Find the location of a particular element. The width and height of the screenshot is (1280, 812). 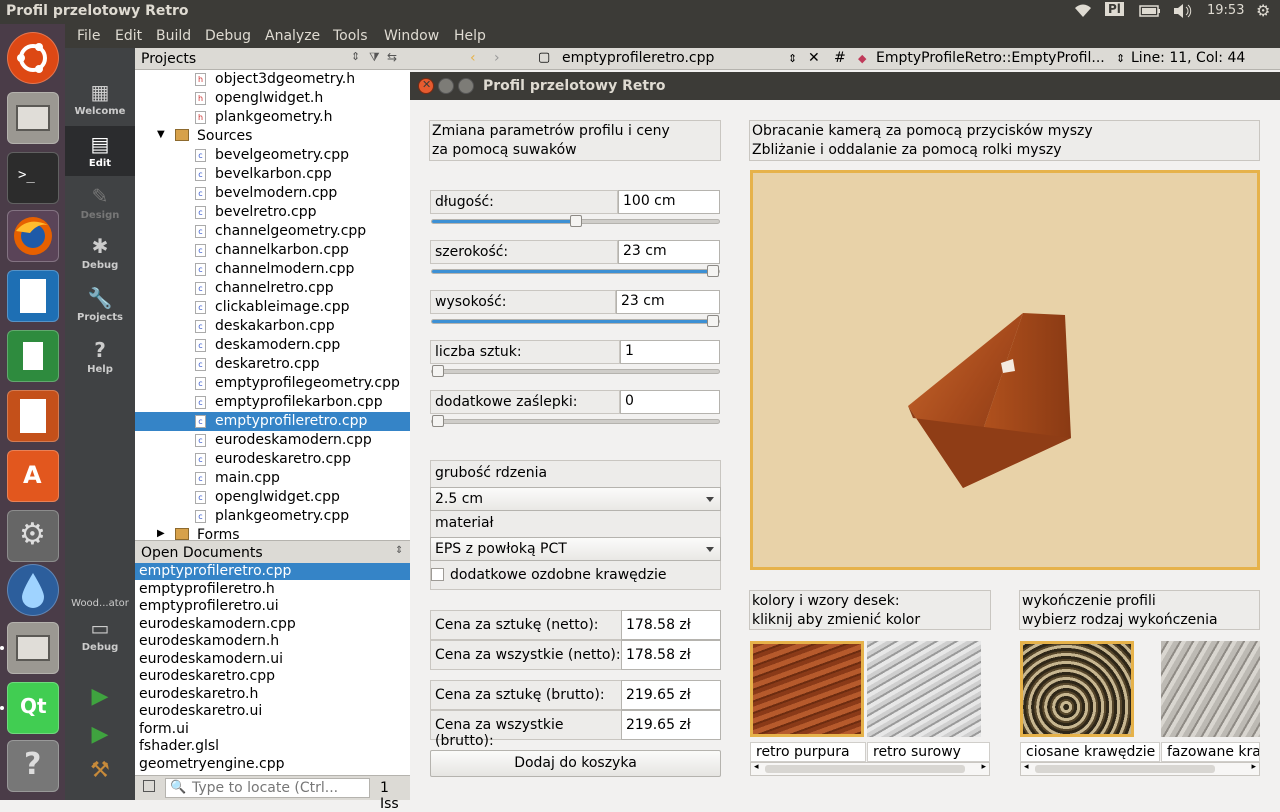

tree-folder: ▼ Sources is located at coordinates (272, 136).